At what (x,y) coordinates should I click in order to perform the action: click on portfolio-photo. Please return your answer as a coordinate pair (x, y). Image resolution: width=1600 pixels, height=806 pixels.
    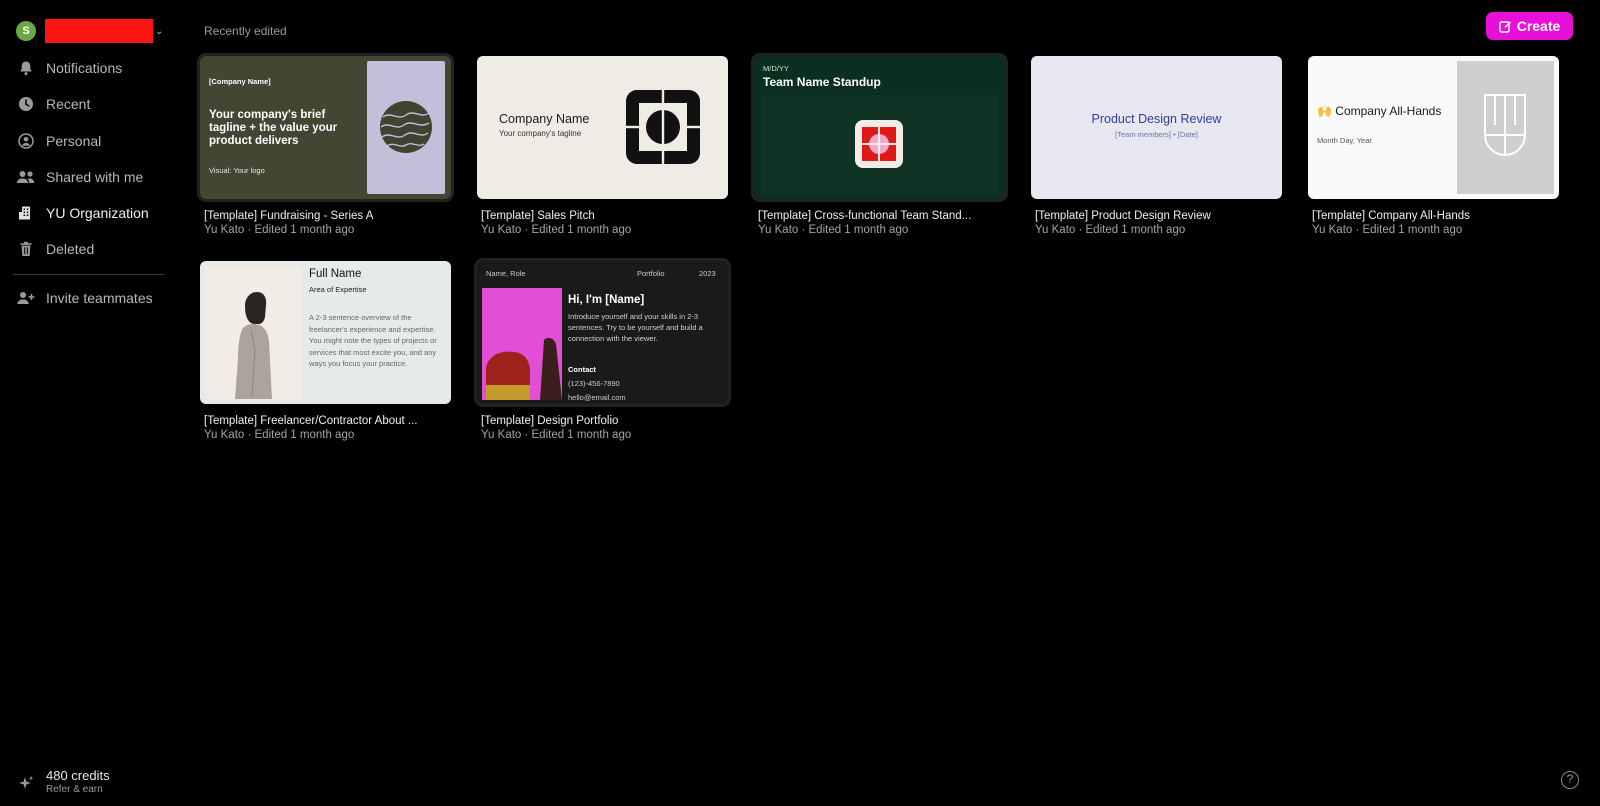
    Looking at the image, I should click on (522, 344).